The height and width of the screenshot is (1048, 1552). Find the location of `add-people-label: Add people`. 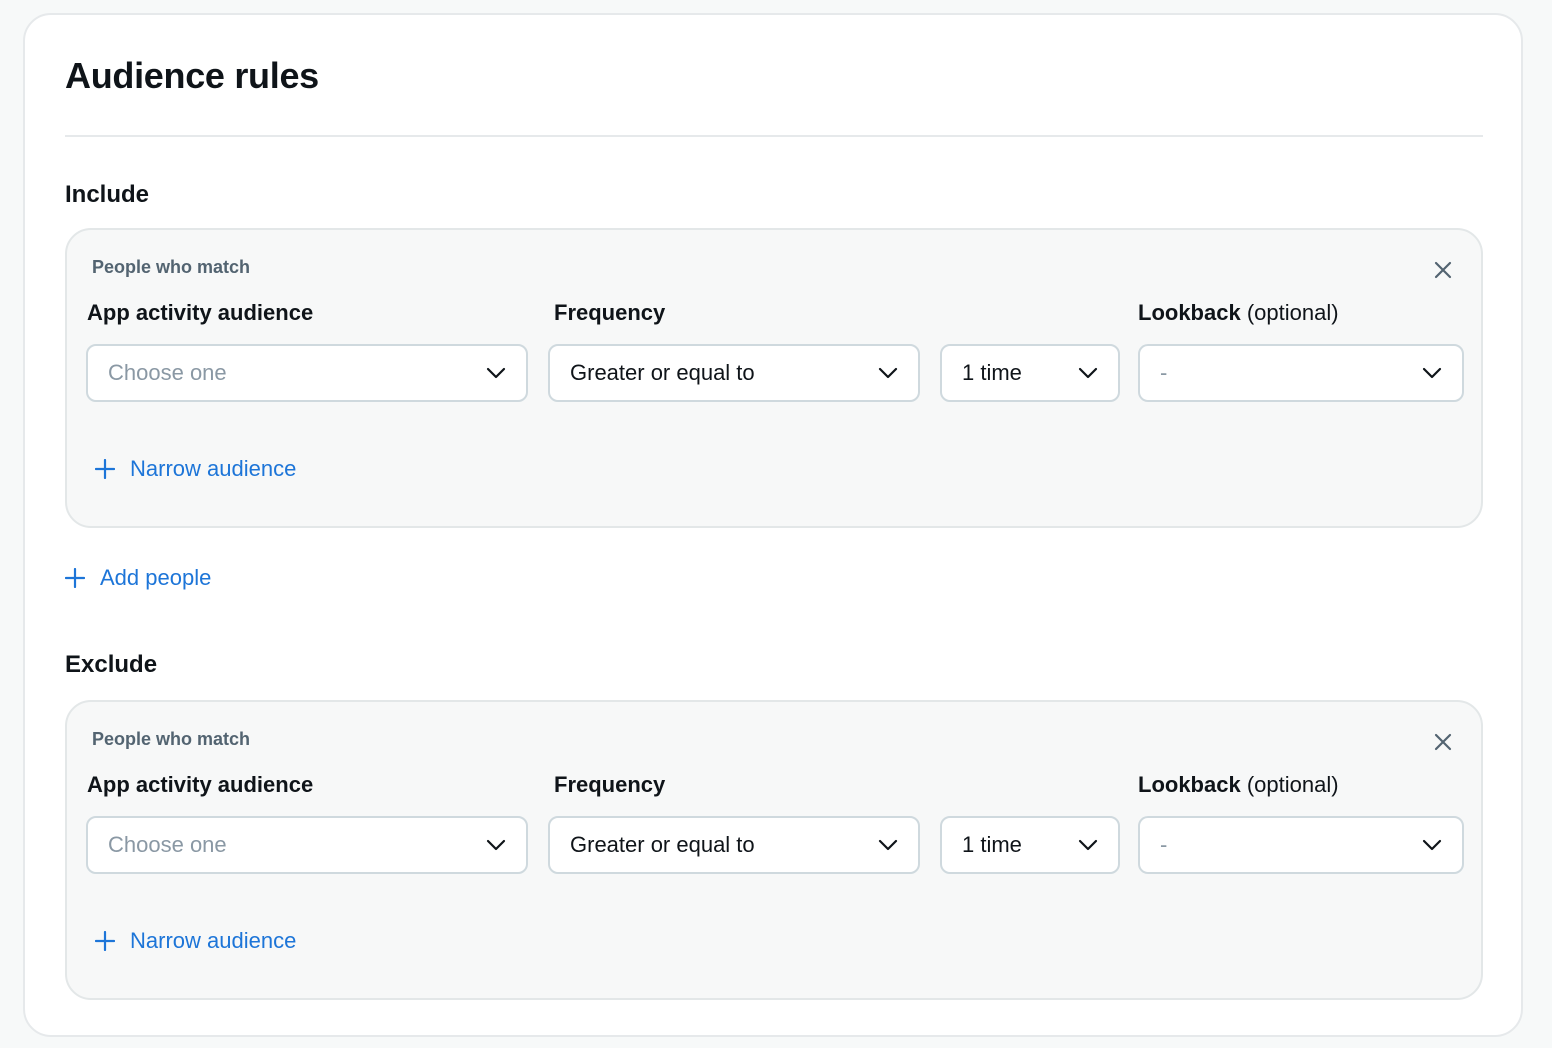

add-people-label: Add people is located at coordinates (156, 577).